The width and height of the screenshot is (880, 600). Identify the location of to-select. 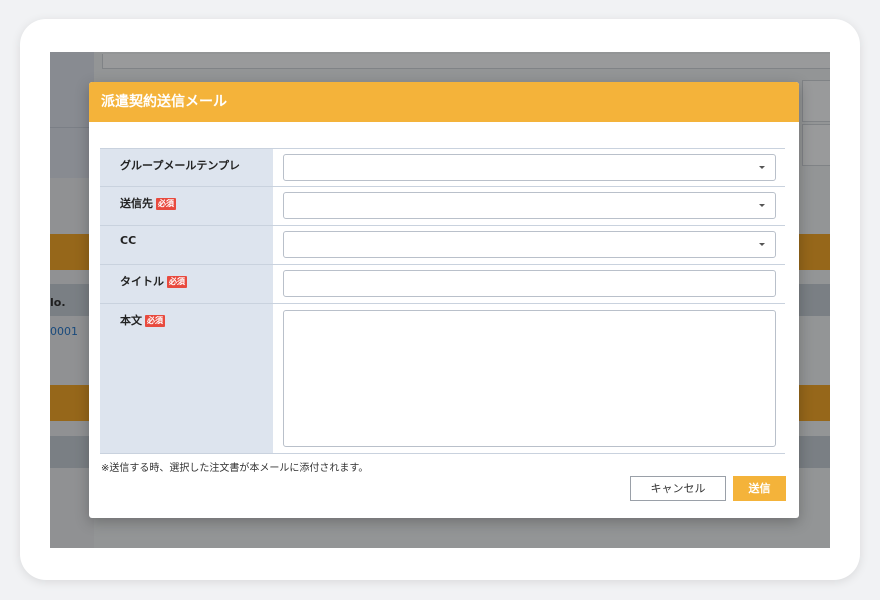
(529, 205).